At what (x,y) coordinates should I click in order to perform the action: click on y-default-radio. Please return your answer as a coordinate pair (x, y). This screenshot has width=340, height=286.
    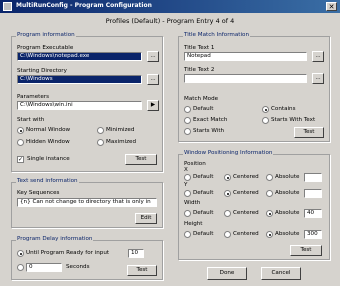
    Looking at the image, I should click on (187, 193).